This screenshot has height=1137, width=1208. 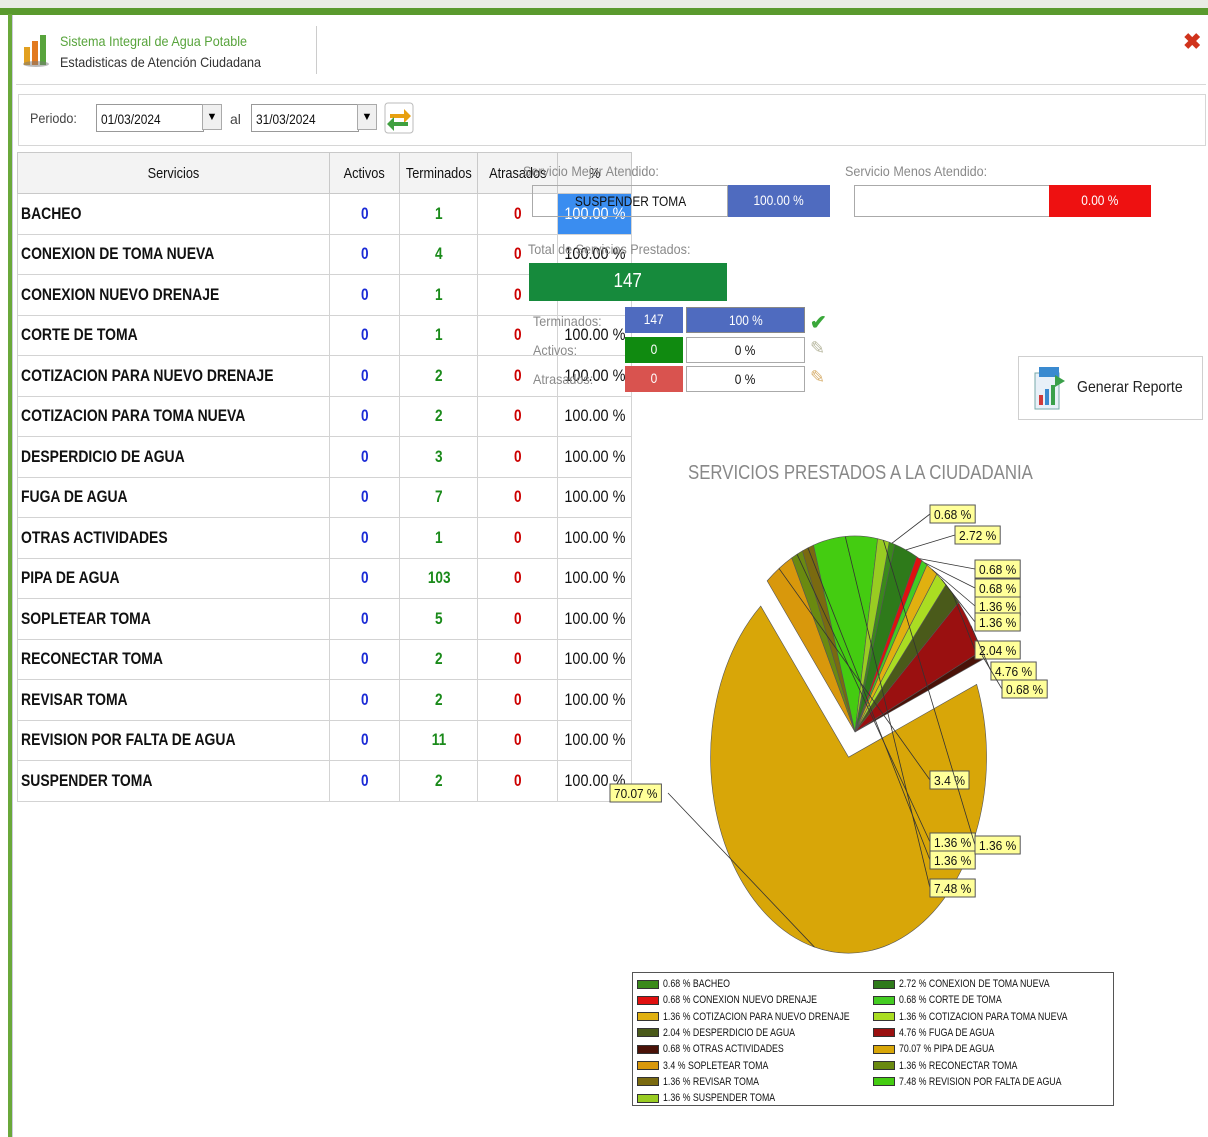 I want to click on legend-label: 70.07 % PIPA DE AGUA, so click(x=947, y=1049).